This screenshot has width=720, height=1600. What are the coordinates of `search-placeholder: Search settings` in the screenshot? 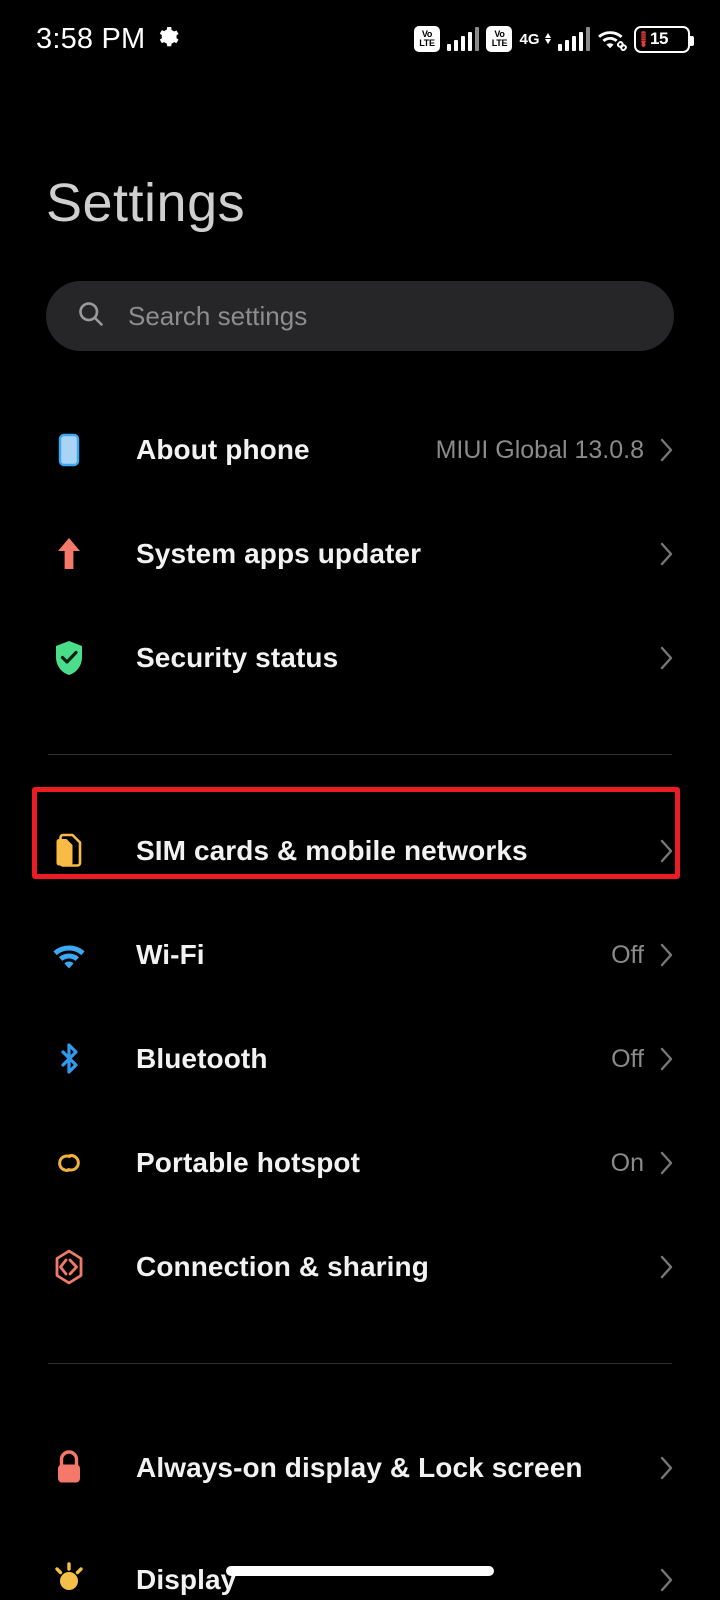 It's located at (218, 315).